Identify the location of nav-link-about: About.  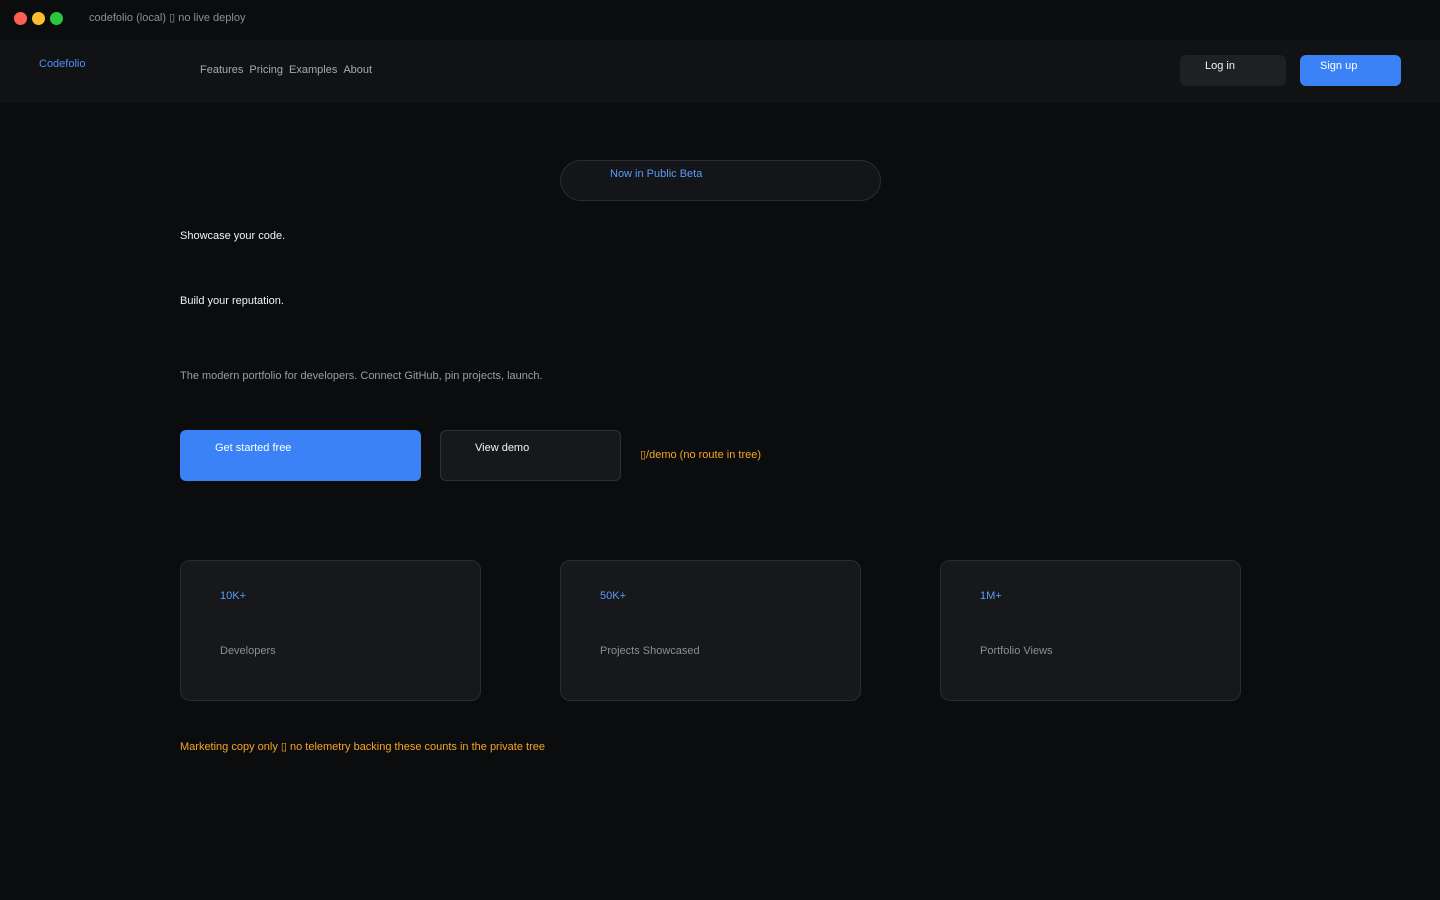
(357, 70).